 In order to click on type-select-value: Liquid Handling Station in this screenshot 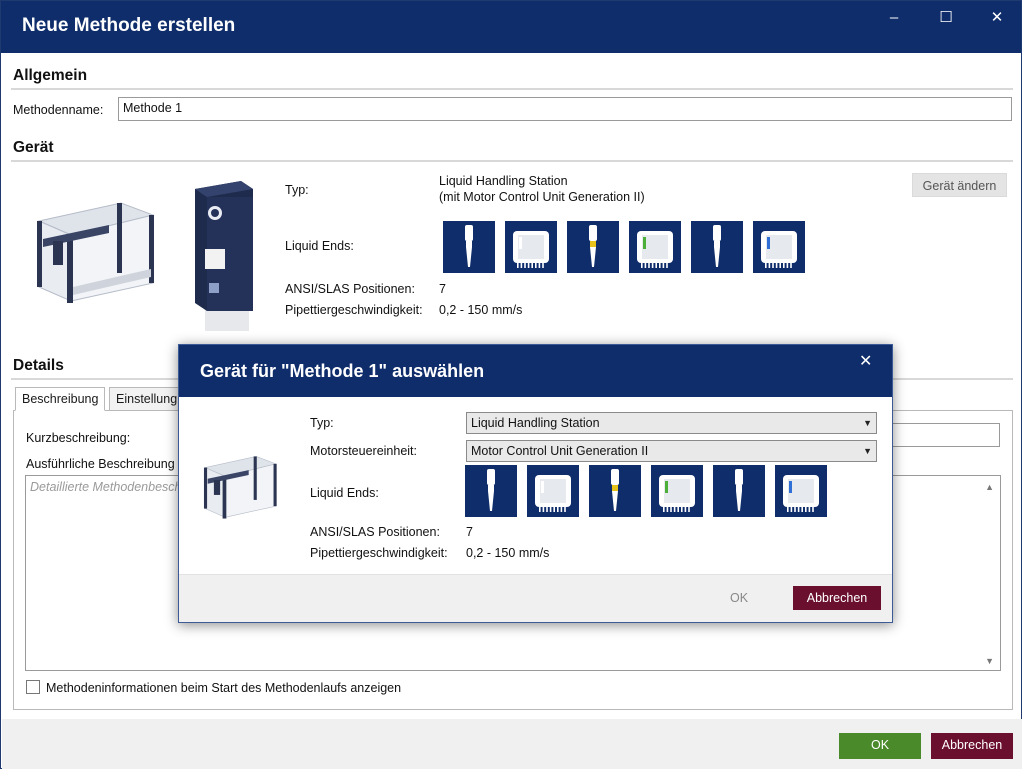, I will do `click(535, 423)`.